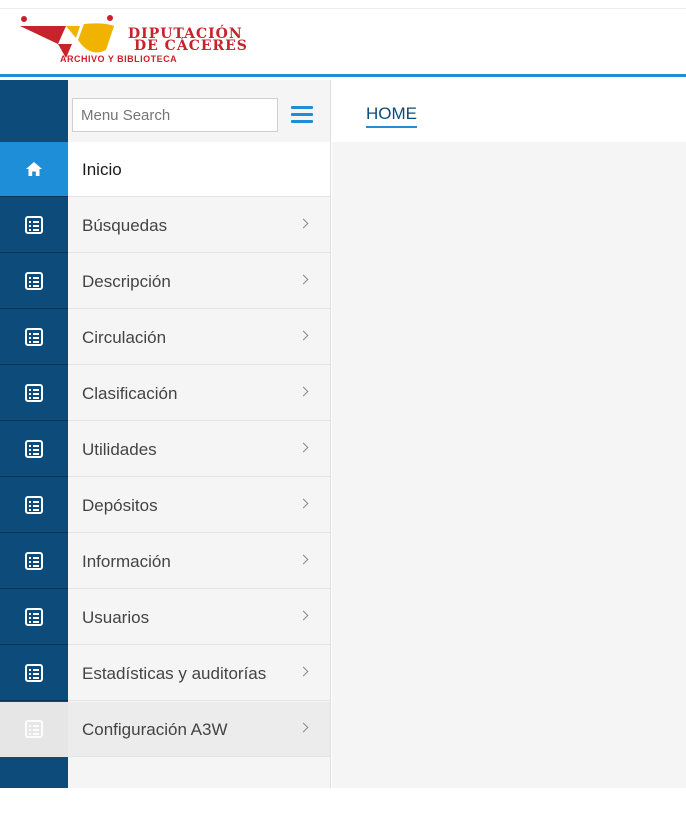 The height and width of the screenshot is (815, 686). Describe the element at coordinates (199, 505) in the screenshot. I see `sidebar-item-body: Depósitos` at that location.